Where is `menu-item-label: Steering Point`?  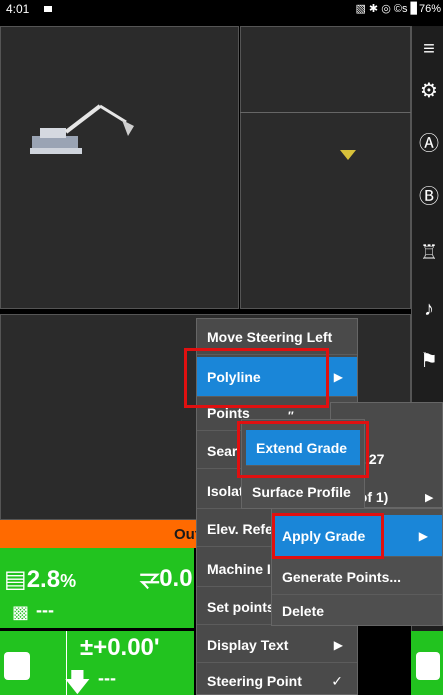
menu-item-label: Steering Point is located at coordinates (254, 681).